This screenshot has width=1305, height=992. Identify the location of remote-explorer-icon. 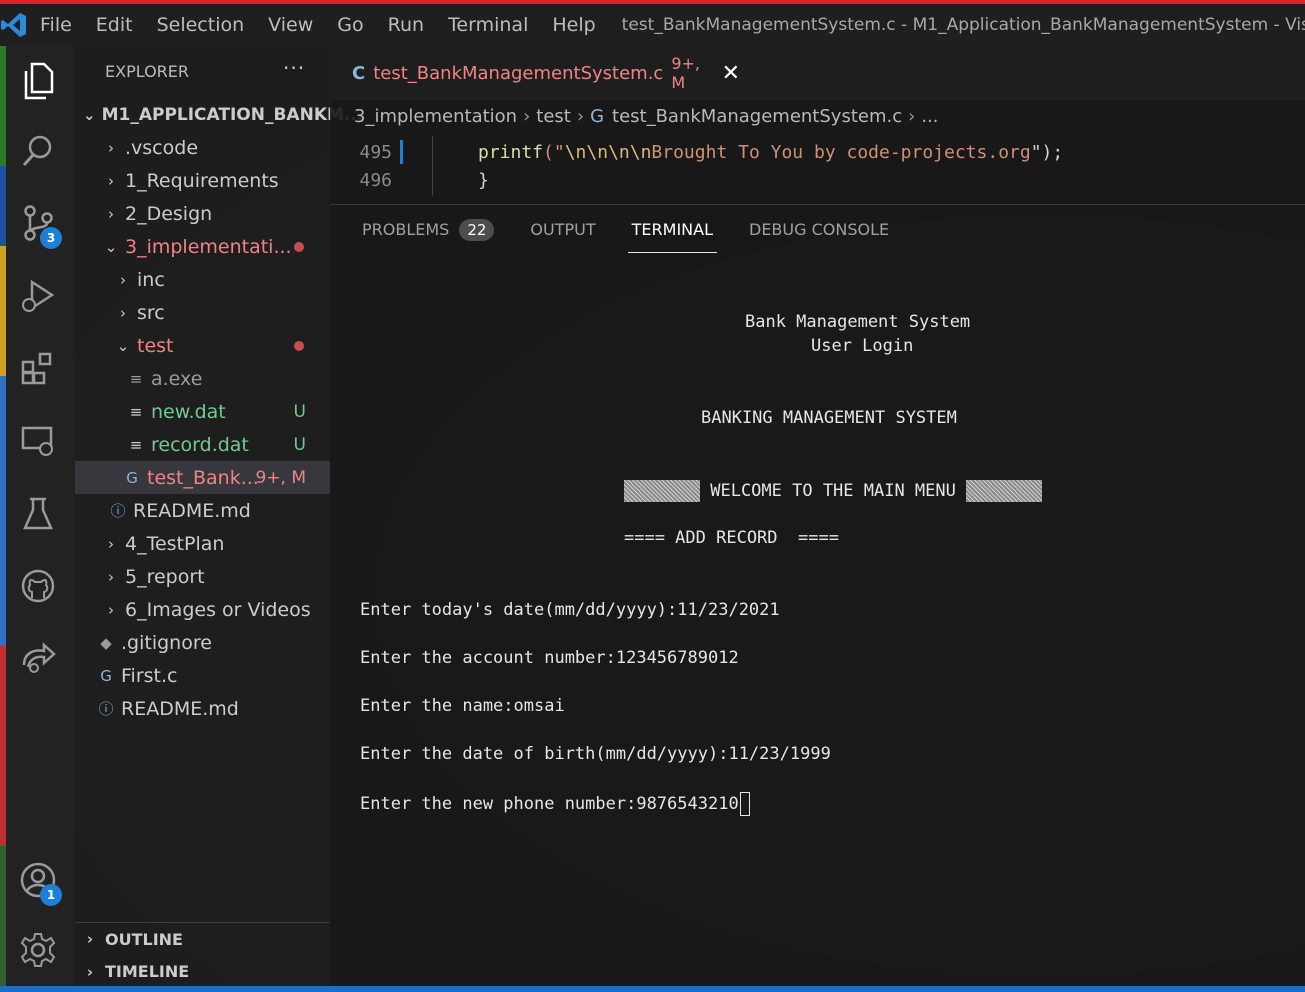
(37, 441).